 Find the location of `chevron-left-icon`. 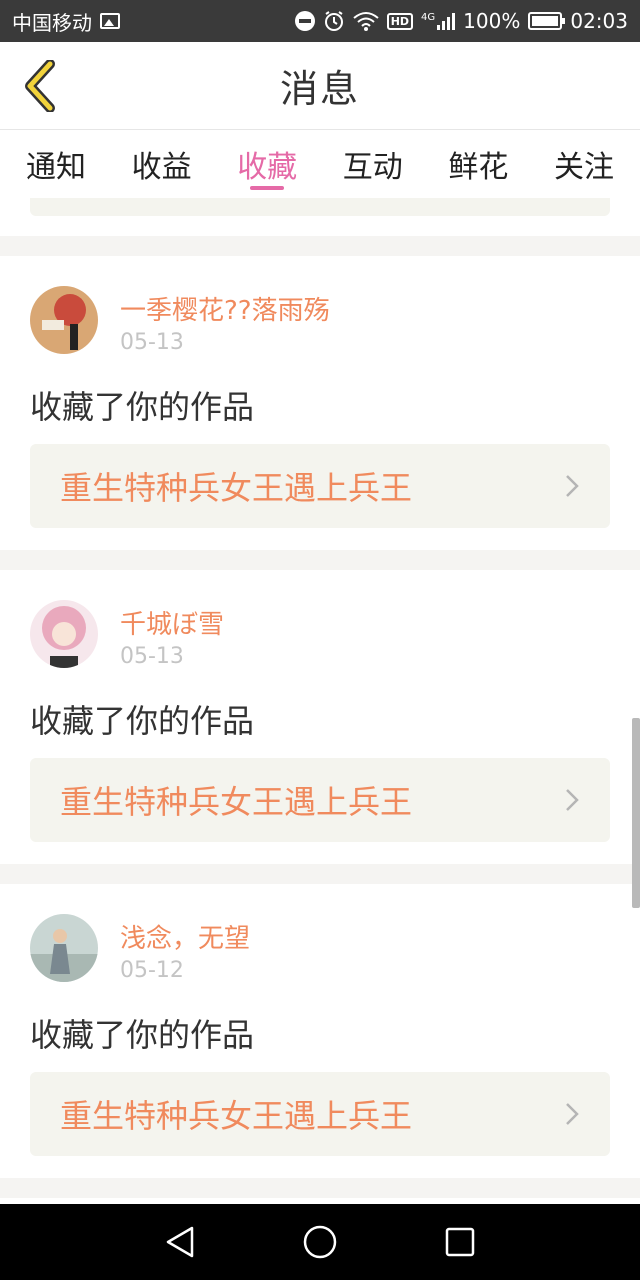

chevron-left-icon is located at coordinates (40, 86).